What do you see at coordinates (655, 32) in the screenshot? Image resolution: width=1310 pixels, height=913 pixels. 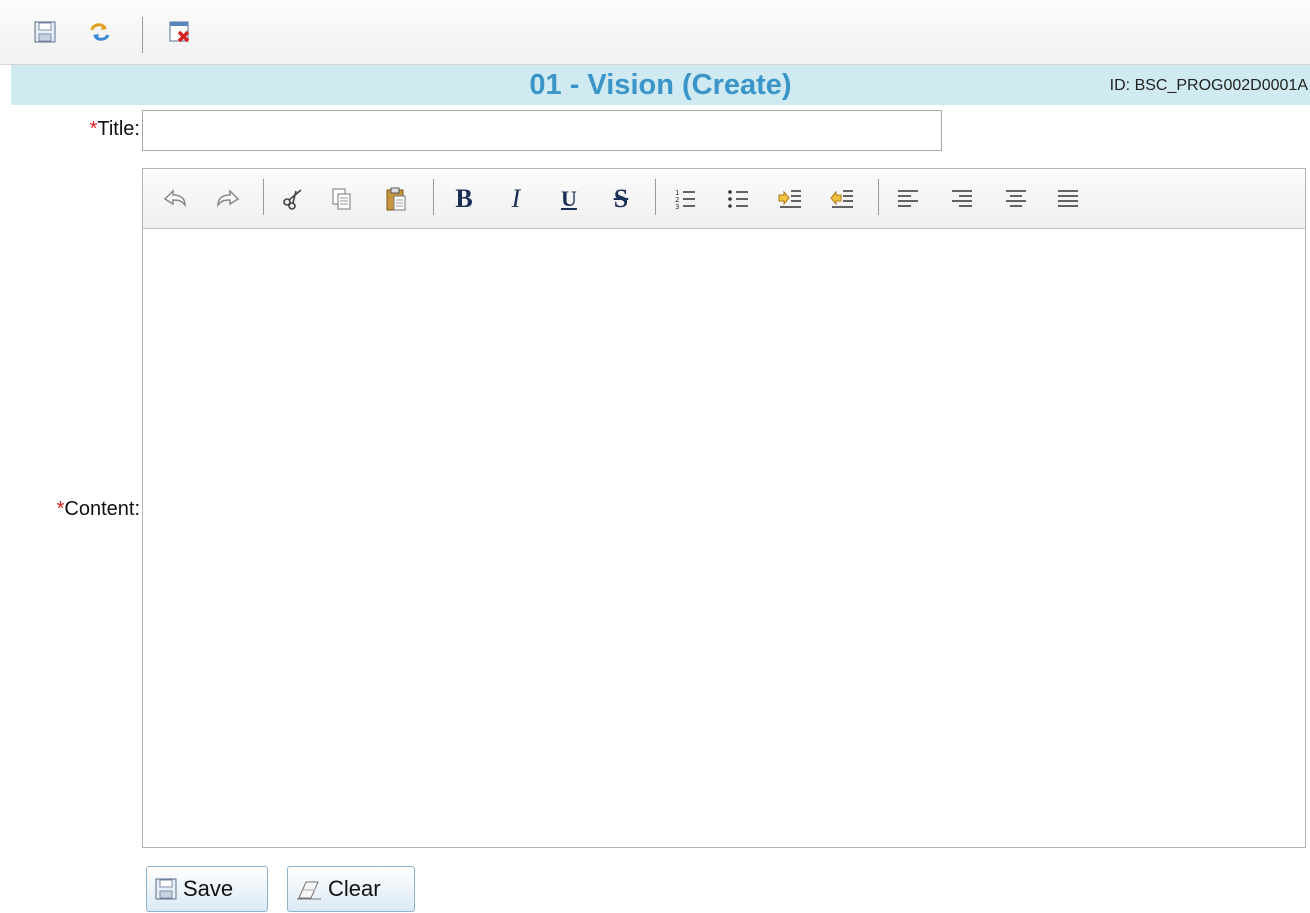 I see `top-toolbar` at bounding box center [655, 32].